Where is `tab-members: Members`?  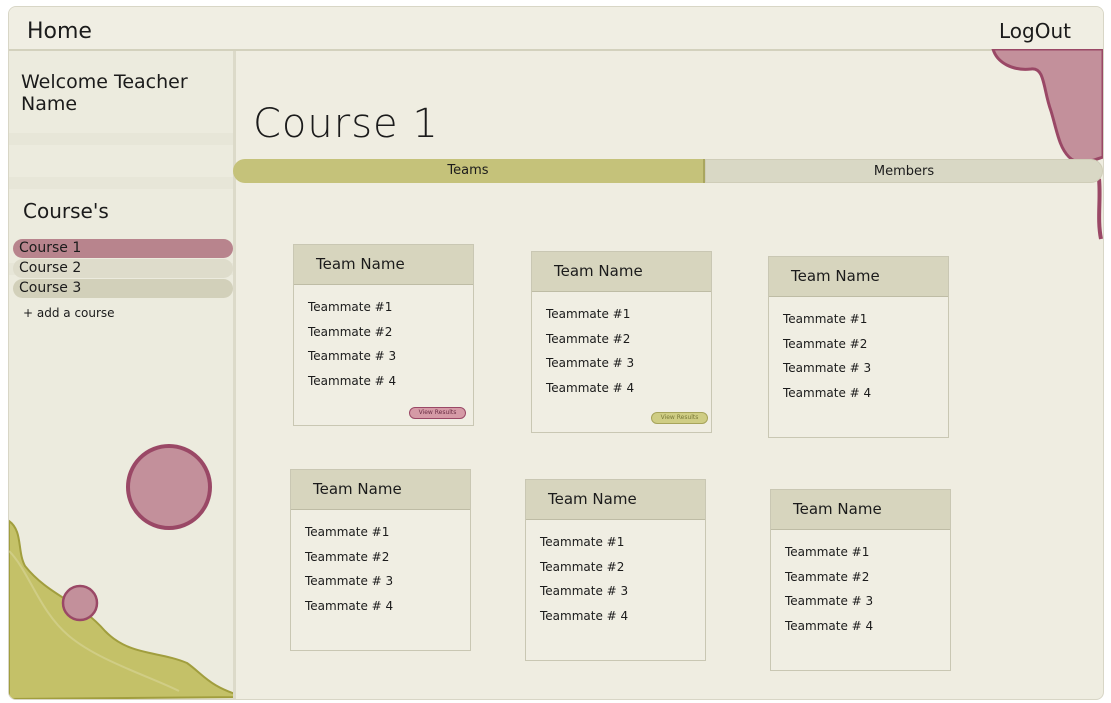 tab-members: Members is located at coordinates (904, 171).